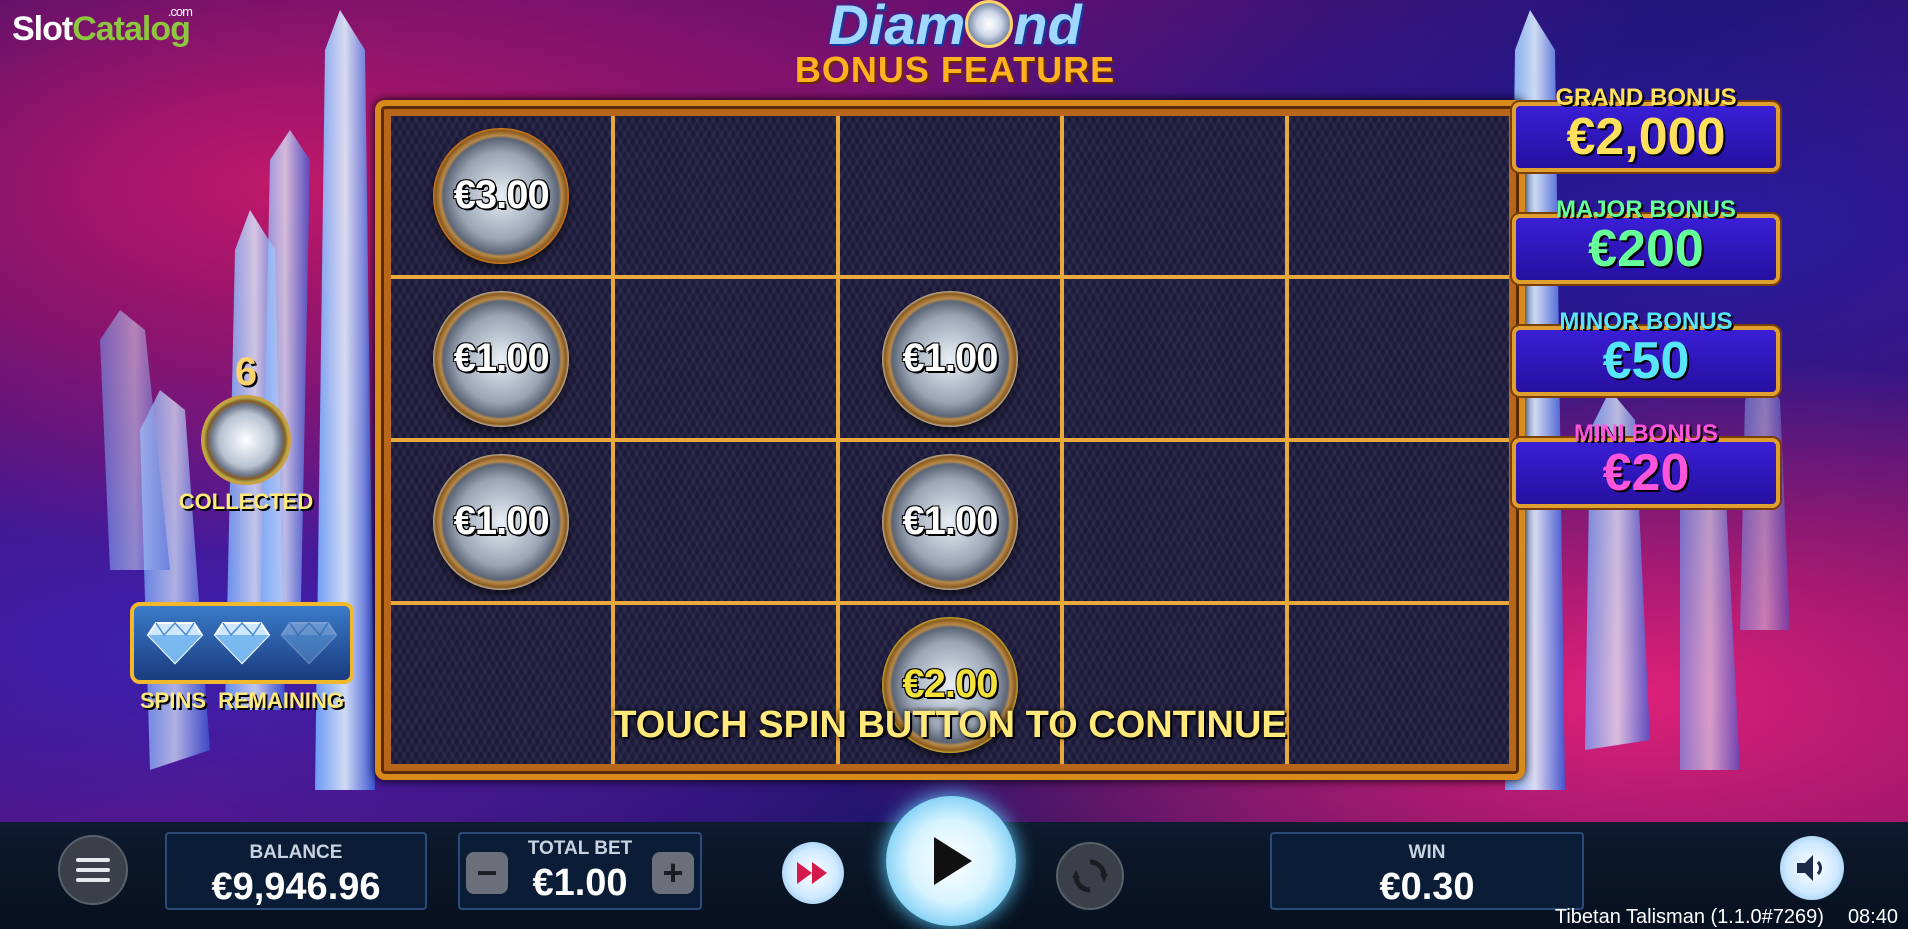 The image size is (1908, 929). I want to click on spins-remaining-label: SPINS REMAINING, so click(242, 700).